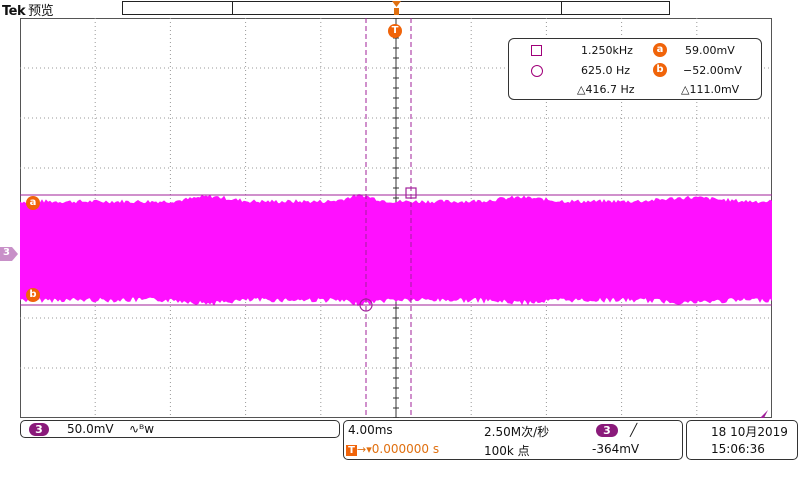 This screenshot has height=480, width=800. What do you see at coordinates (41, 11) in the screenshot?
I see `acquisition-mode: 预览` at bounding box center [41, 11].